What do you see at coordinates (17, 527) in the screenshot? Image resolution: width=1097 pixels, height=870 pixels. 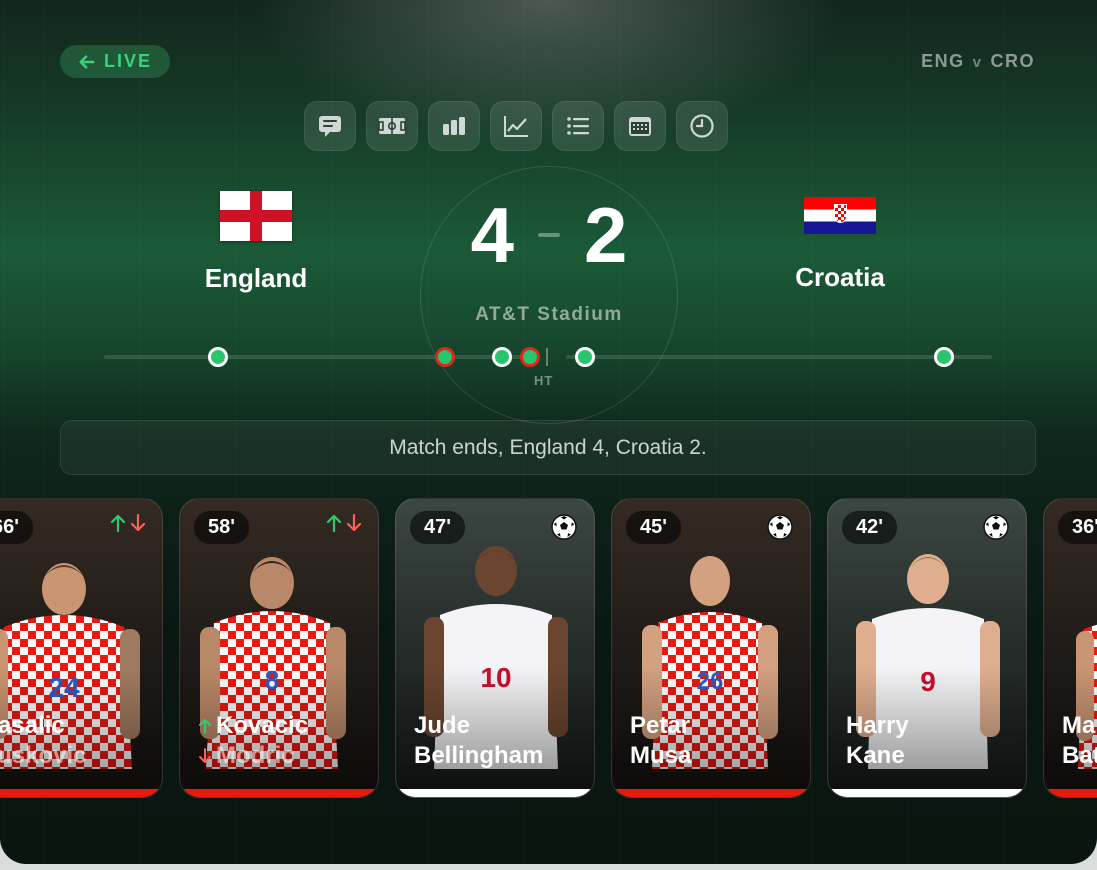 I see `event-minute: 66'` at bounding box center [17, 527].